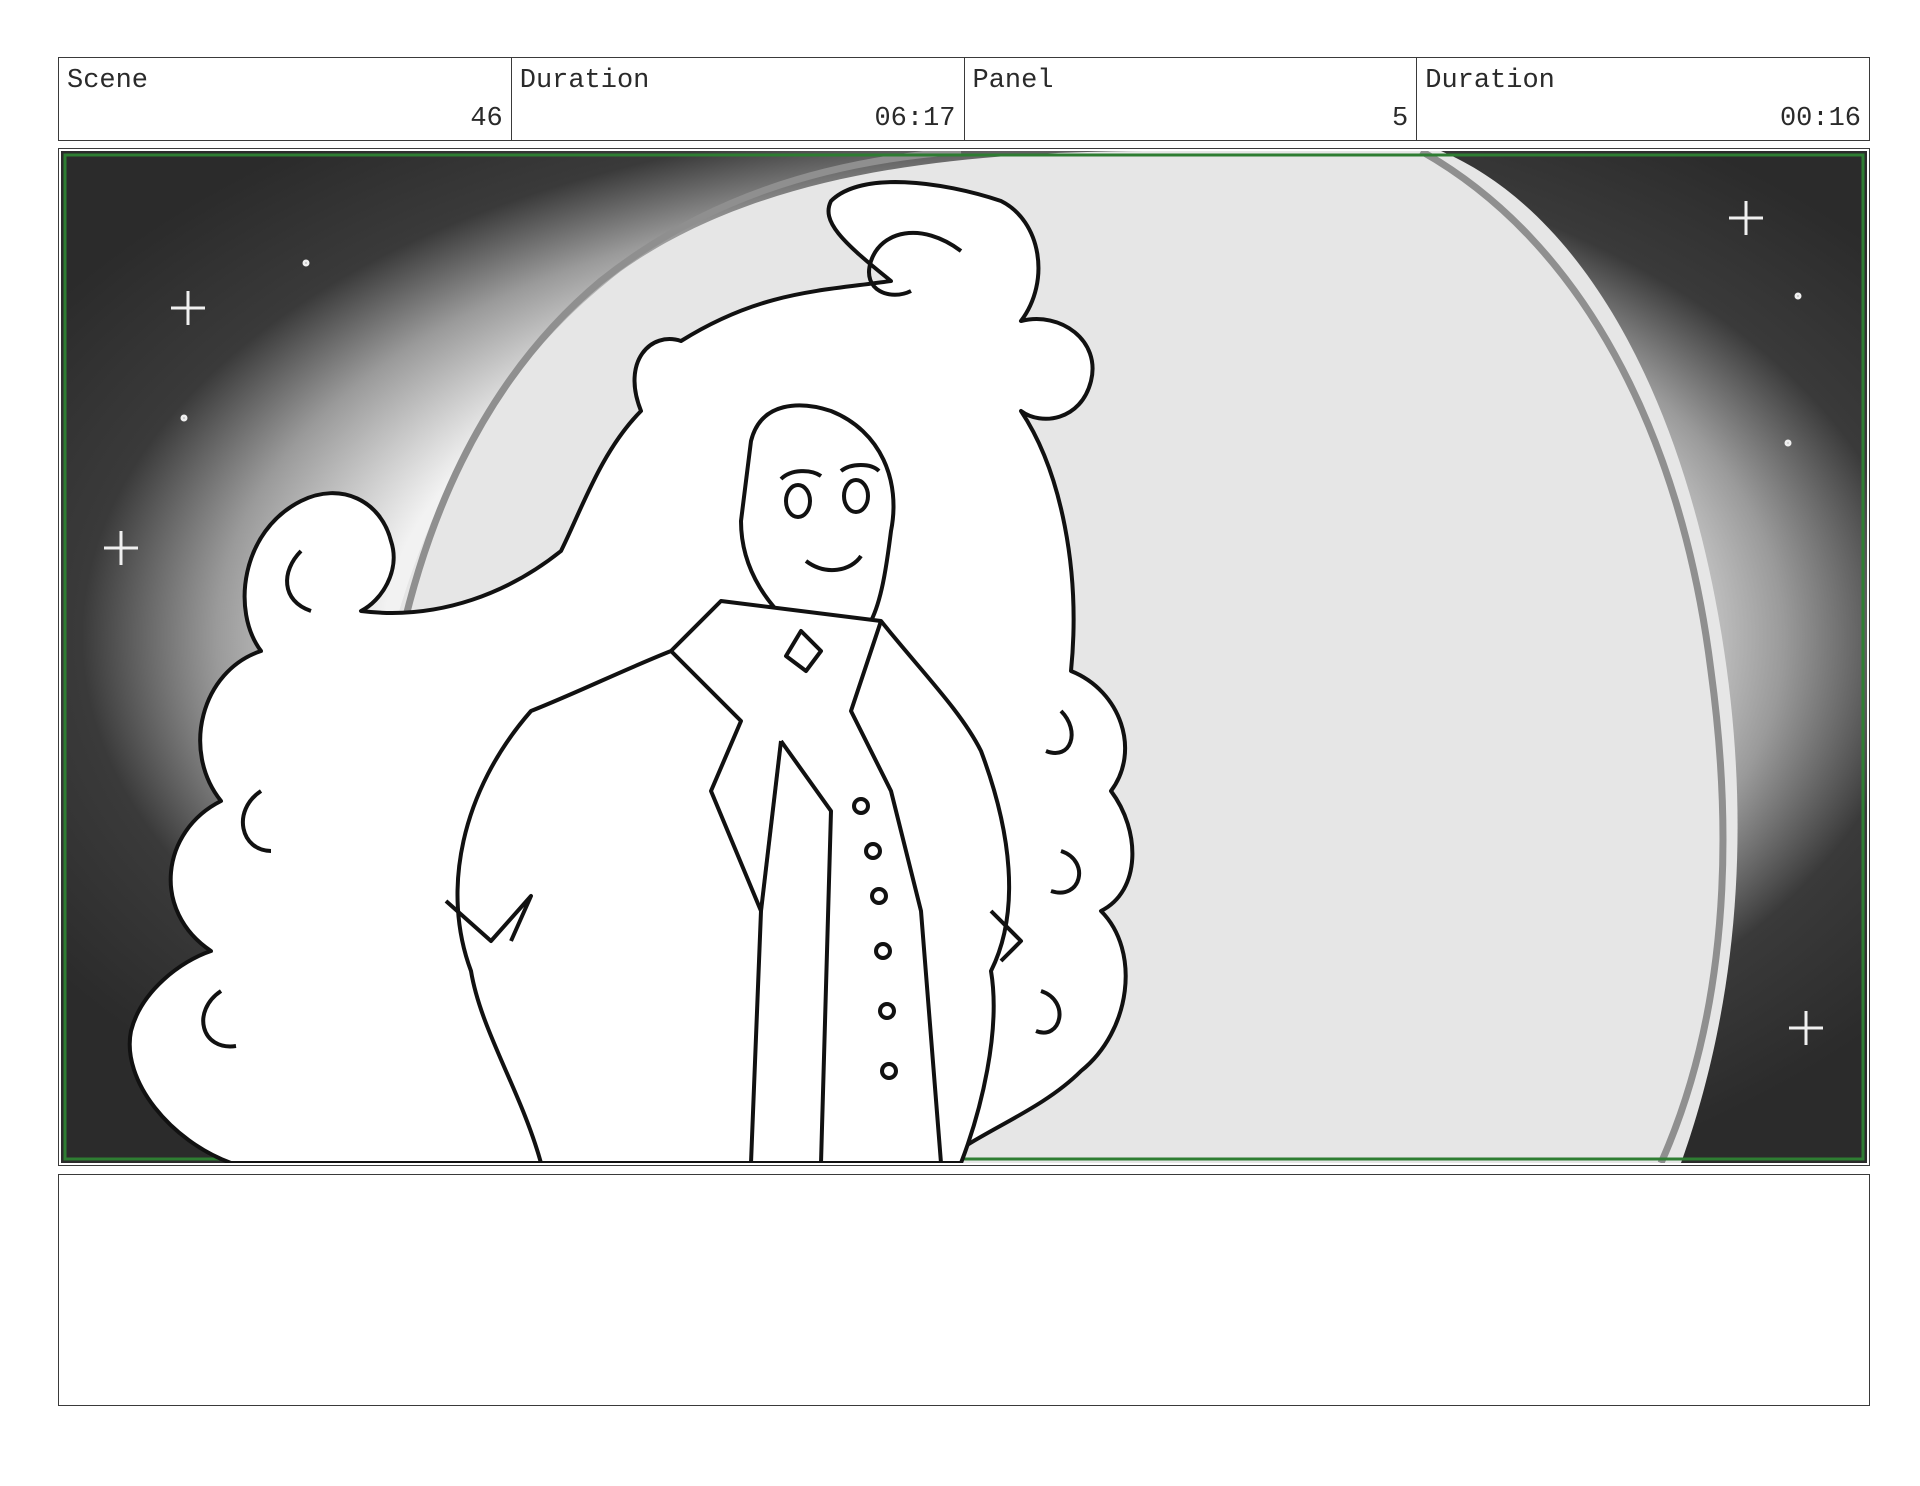  I want to click on scene-duration-value: 06:17, so click(914, 119).